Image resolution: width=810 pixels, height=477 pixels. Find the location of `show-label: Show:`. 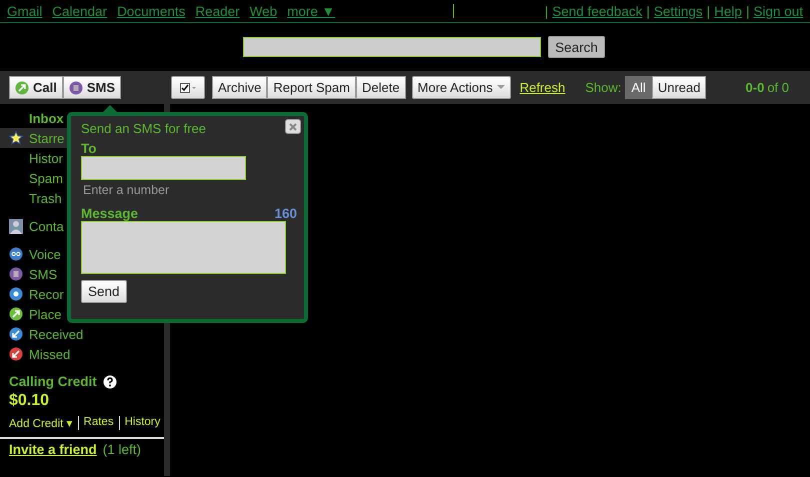

show-label: Show: is located at coordinates (603, 87).